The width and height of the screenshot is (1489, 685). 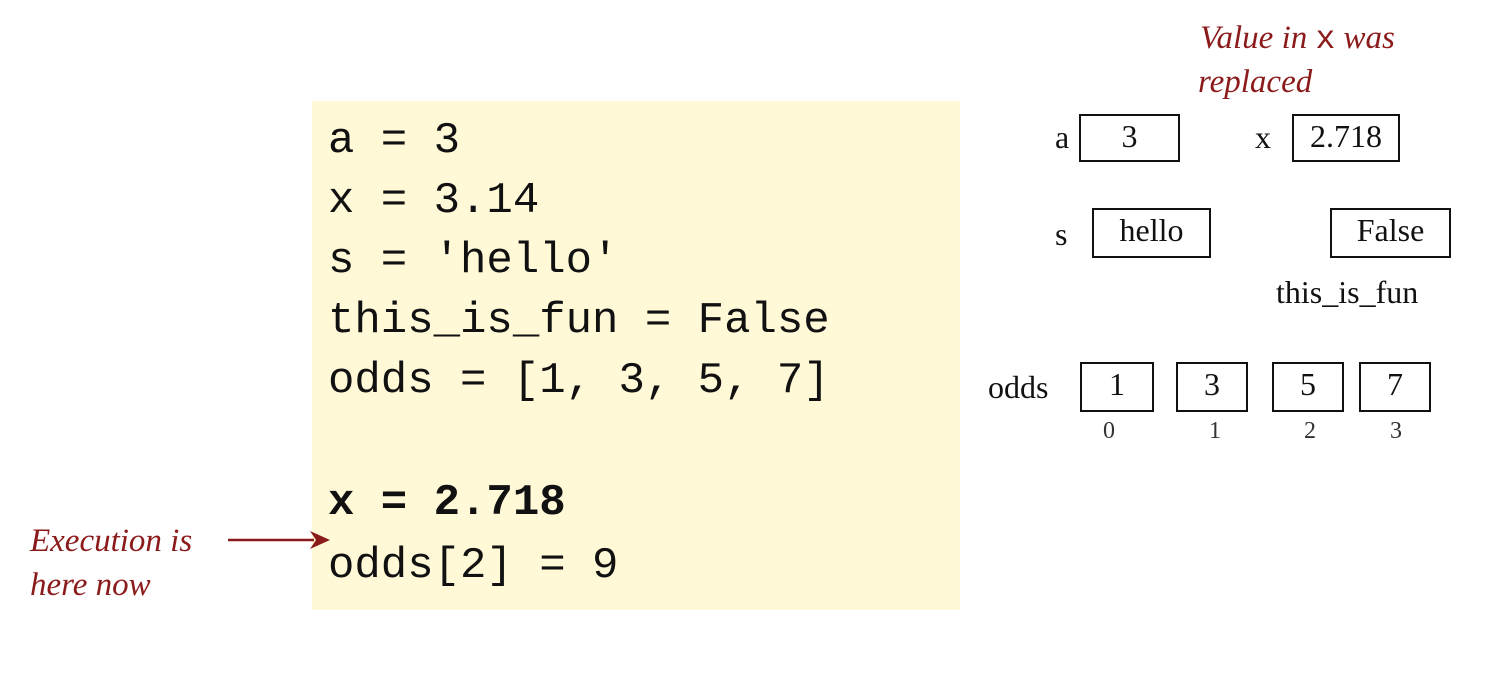 What do you see at coordinates (1263, 137) in the screenshot?
I see `var-label-x: x` at bounding box center [1263, 137].